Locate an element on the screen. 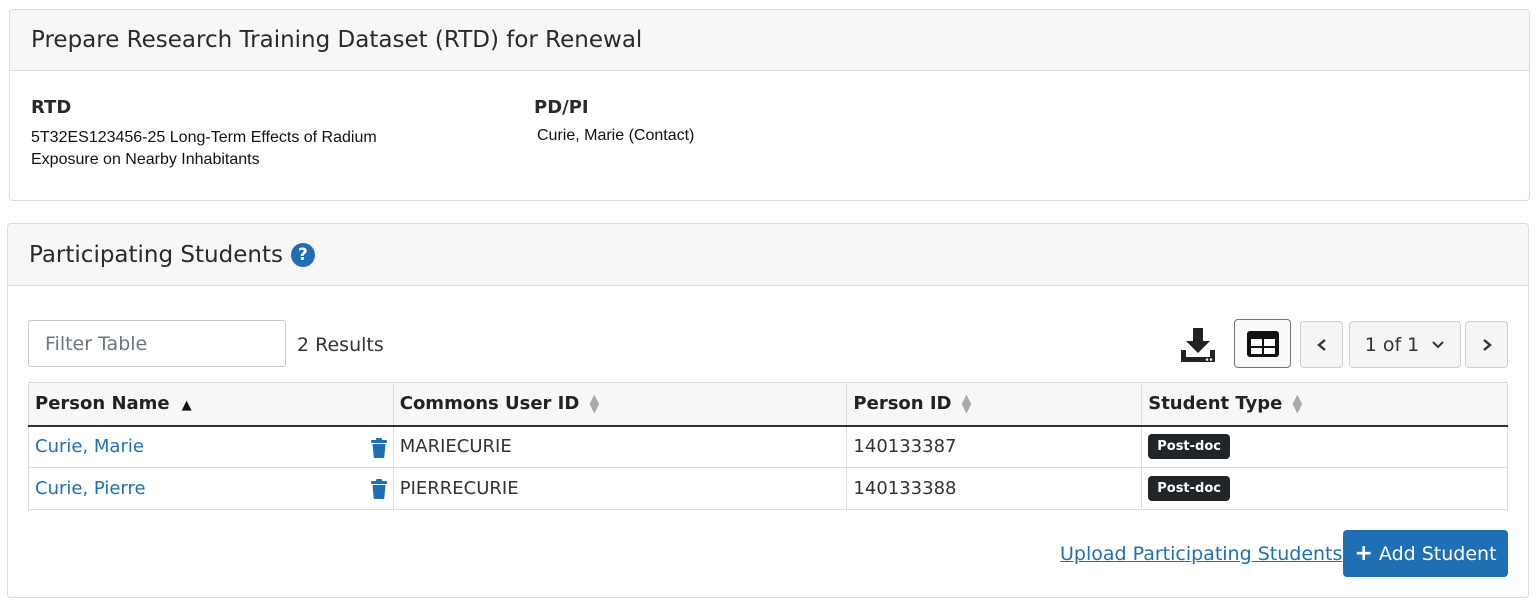  column-header-commons-user-id: Commons User ID ▲ ▼ is located at coordinates (620, 404).